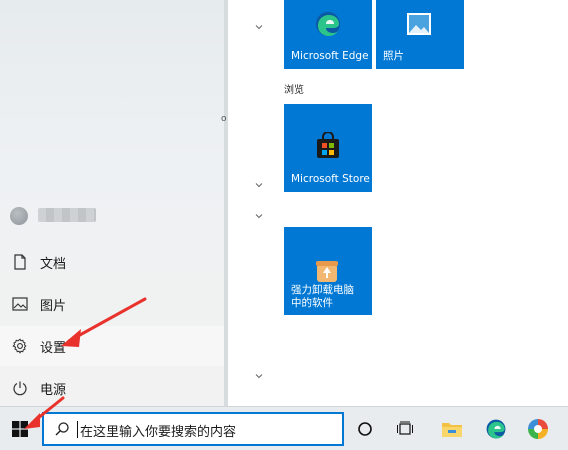  What do you see at coordinates (62, 429) in the screenshot?
I see `search-icon` at bounding box center [62, 429].